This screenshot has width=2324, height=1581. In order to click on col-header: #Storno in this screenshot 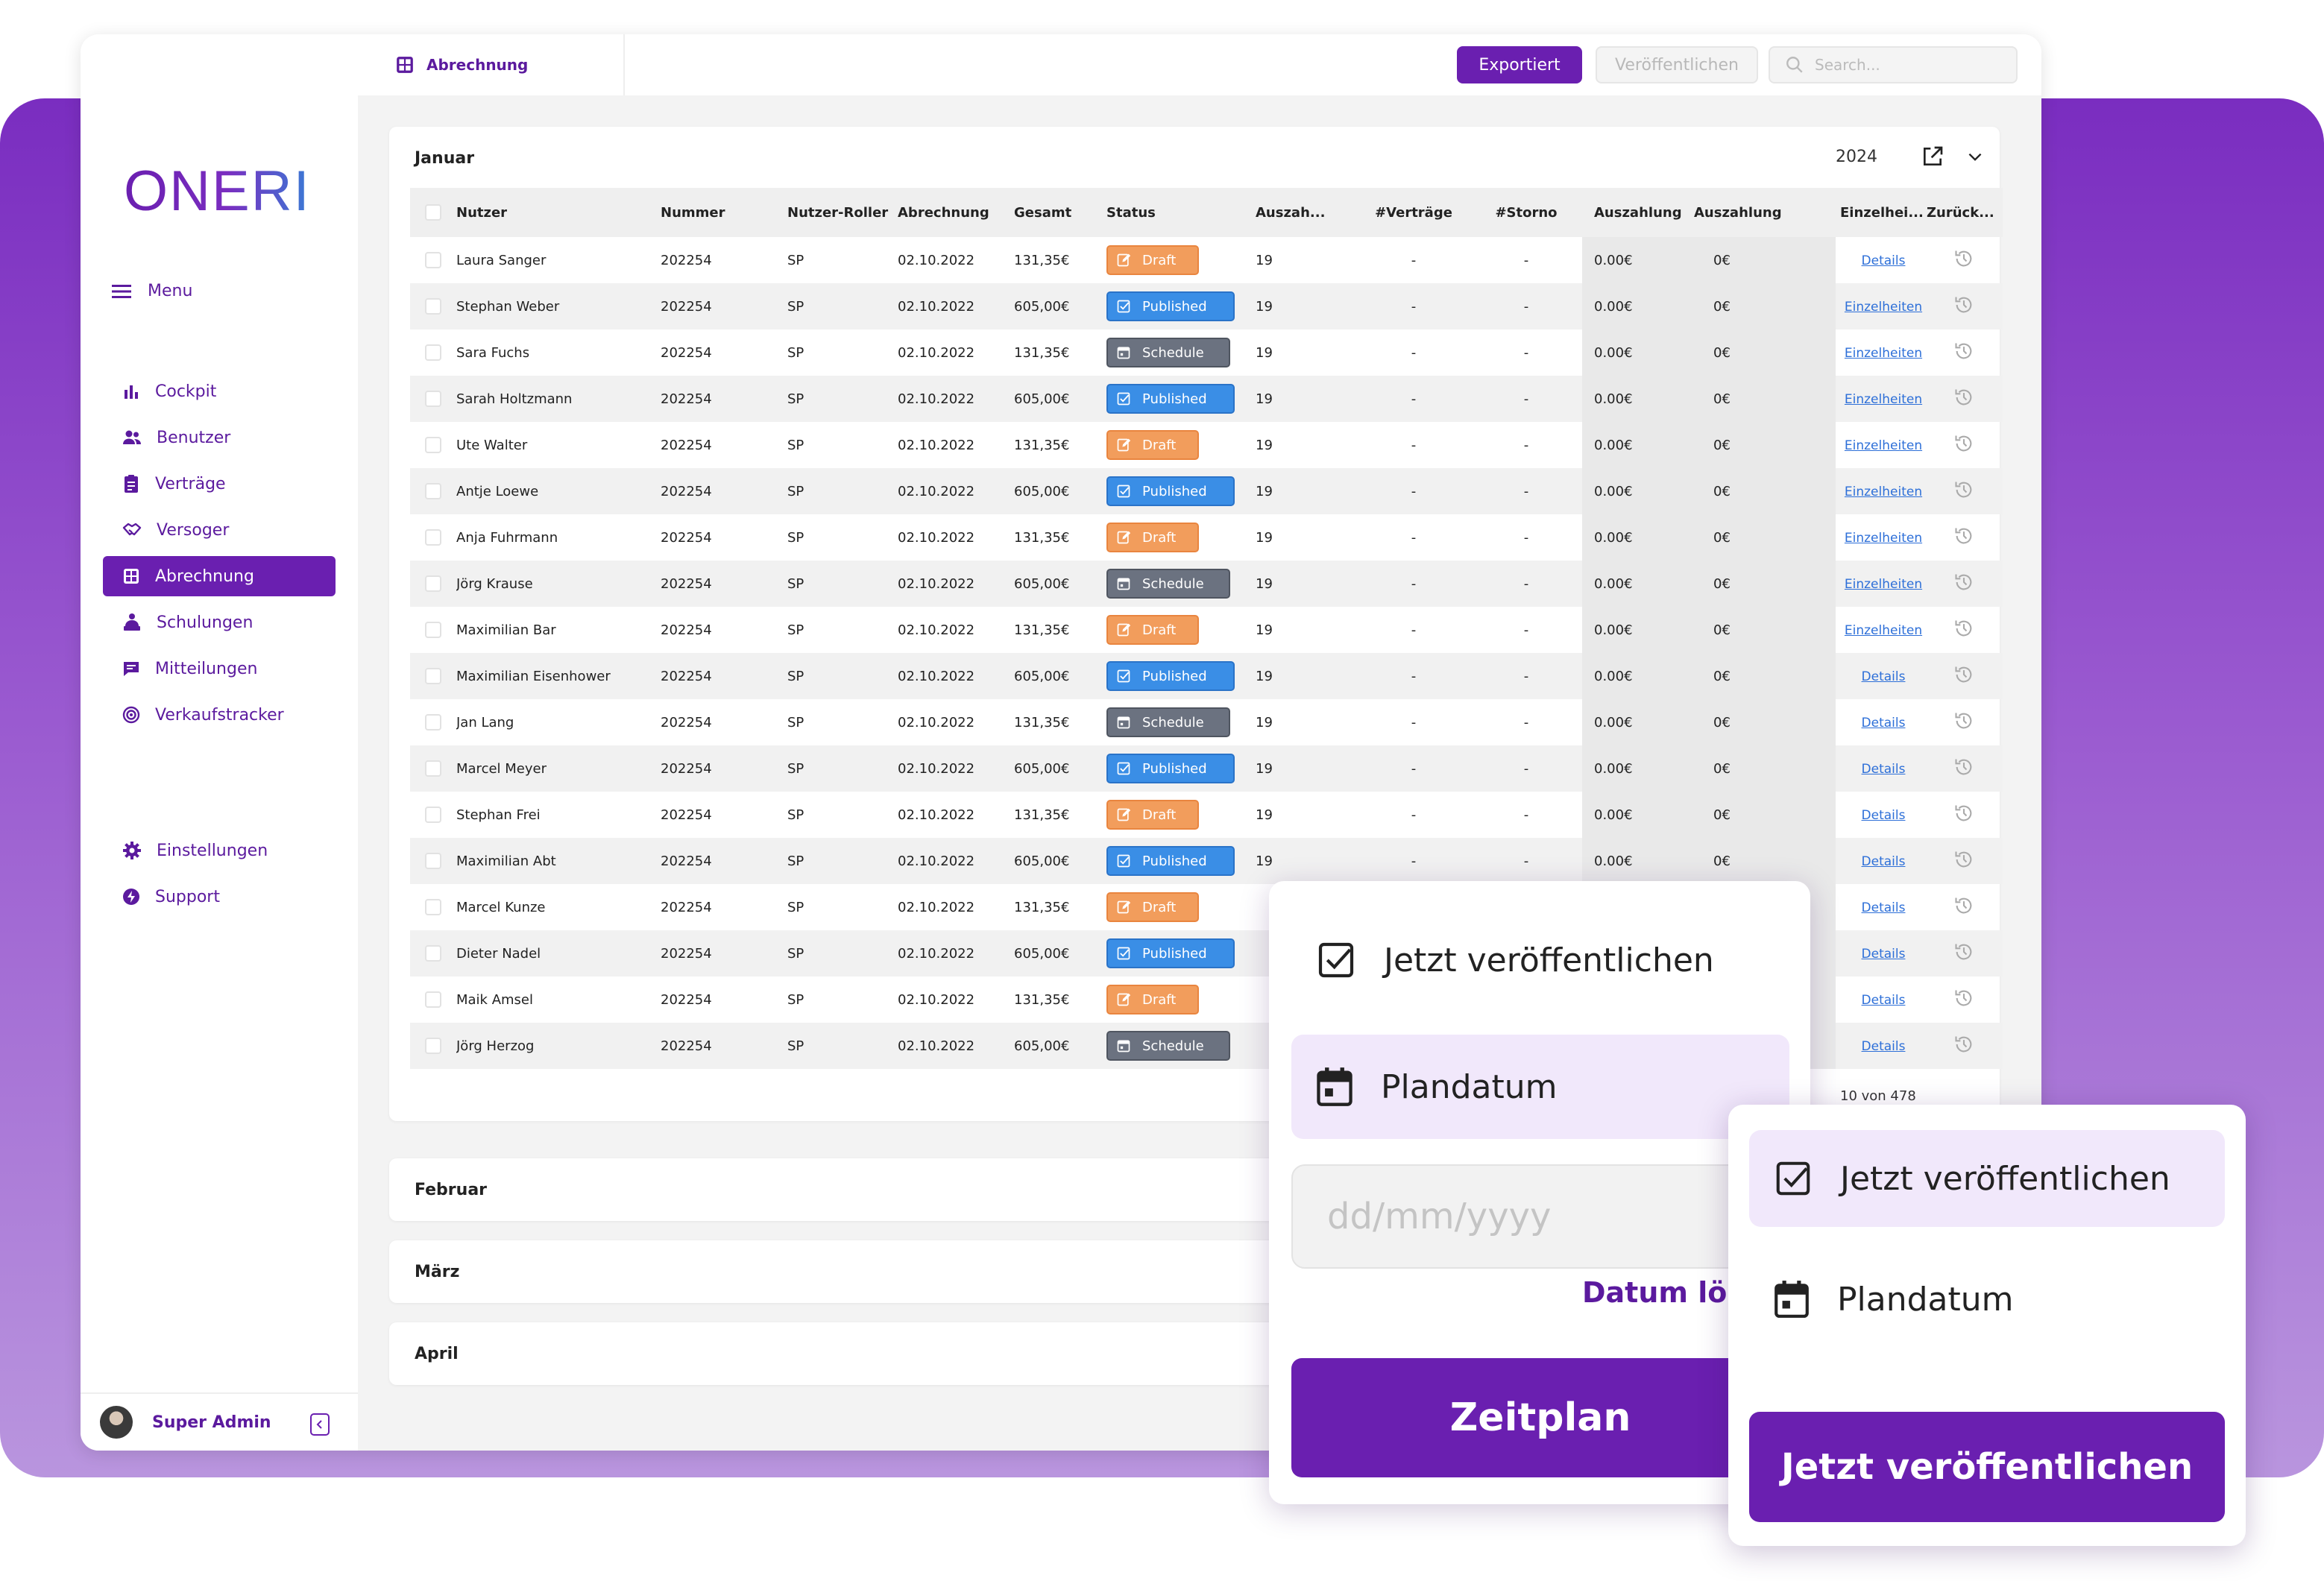, I will do `click(1526, 213)`.